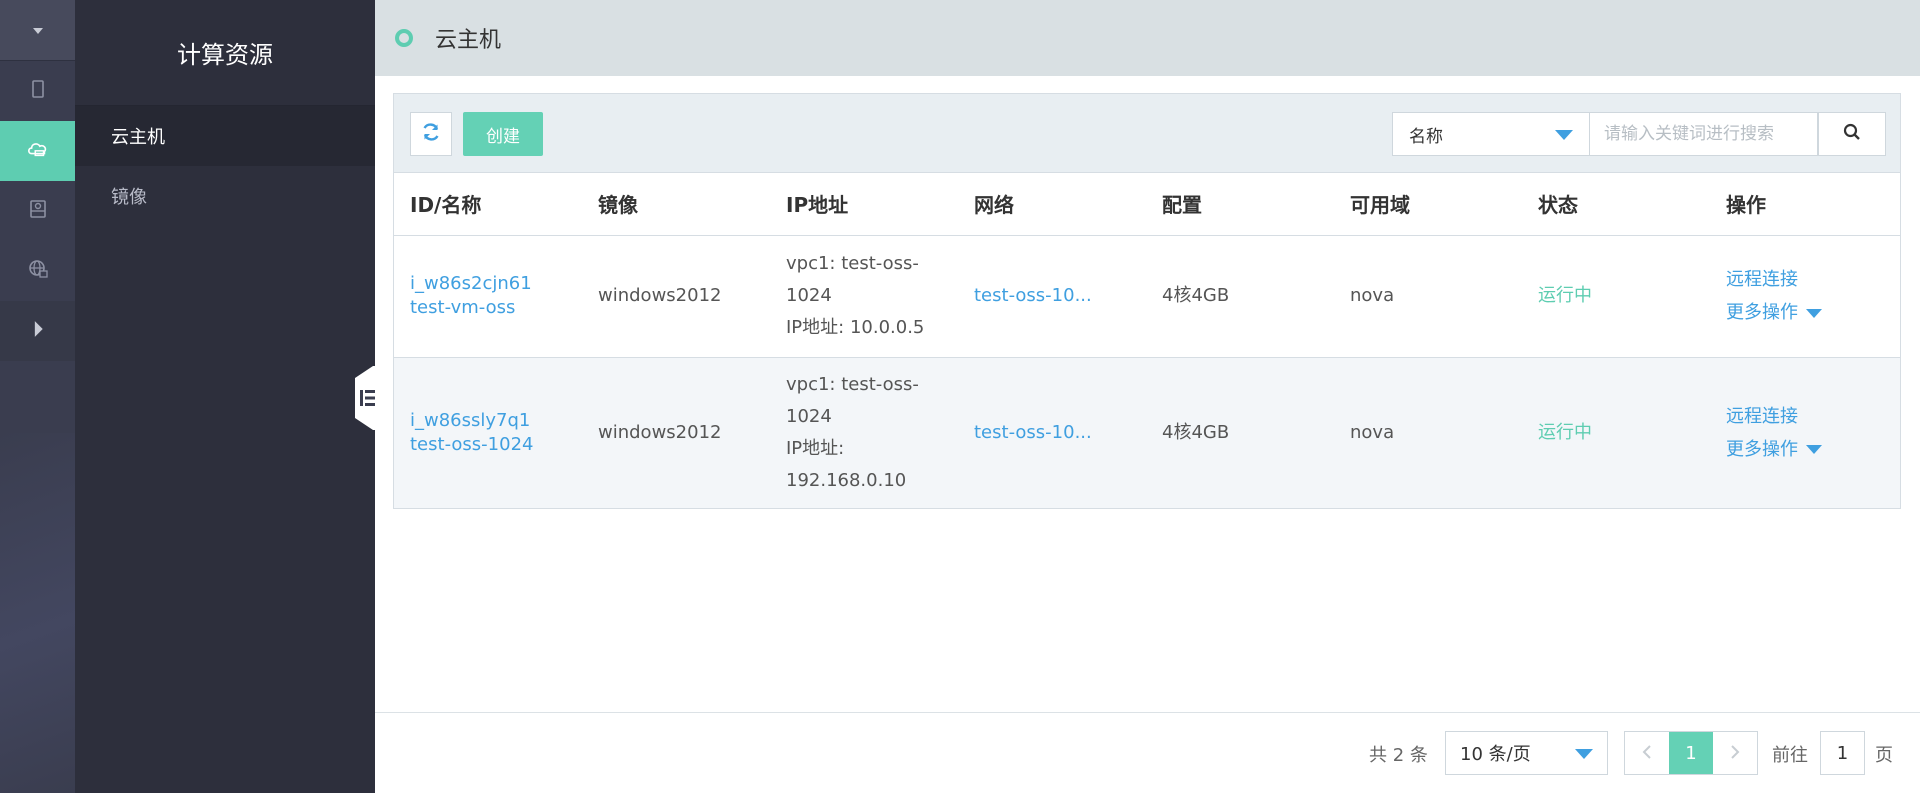 This screenshot has width=1920, height=793. I want to click on globe-icon, so click(38, 271).